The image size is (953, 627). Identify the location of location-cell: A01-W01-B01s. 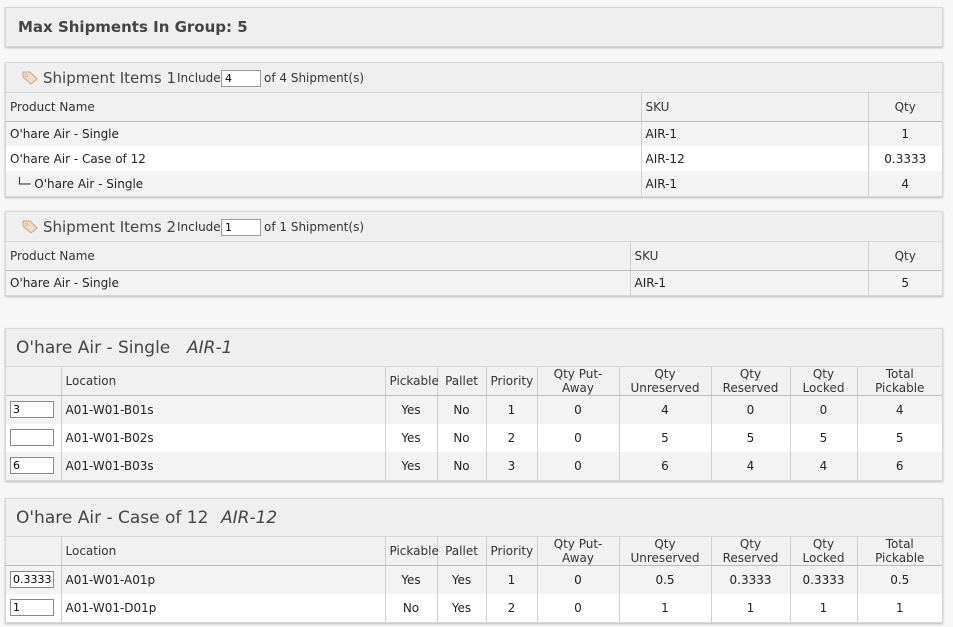
(222, 409).